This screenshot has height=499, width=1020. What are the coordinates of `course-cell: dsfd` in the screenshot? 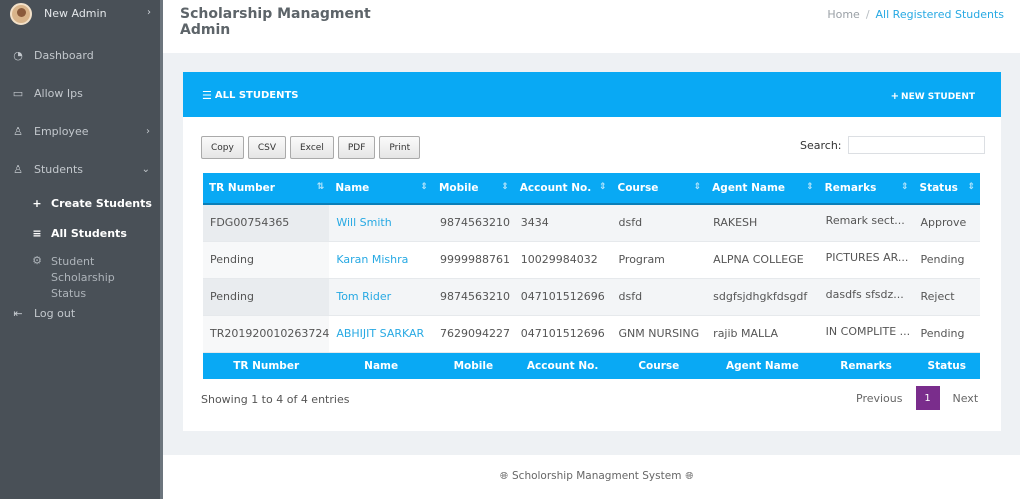 It's located at (659, 297).